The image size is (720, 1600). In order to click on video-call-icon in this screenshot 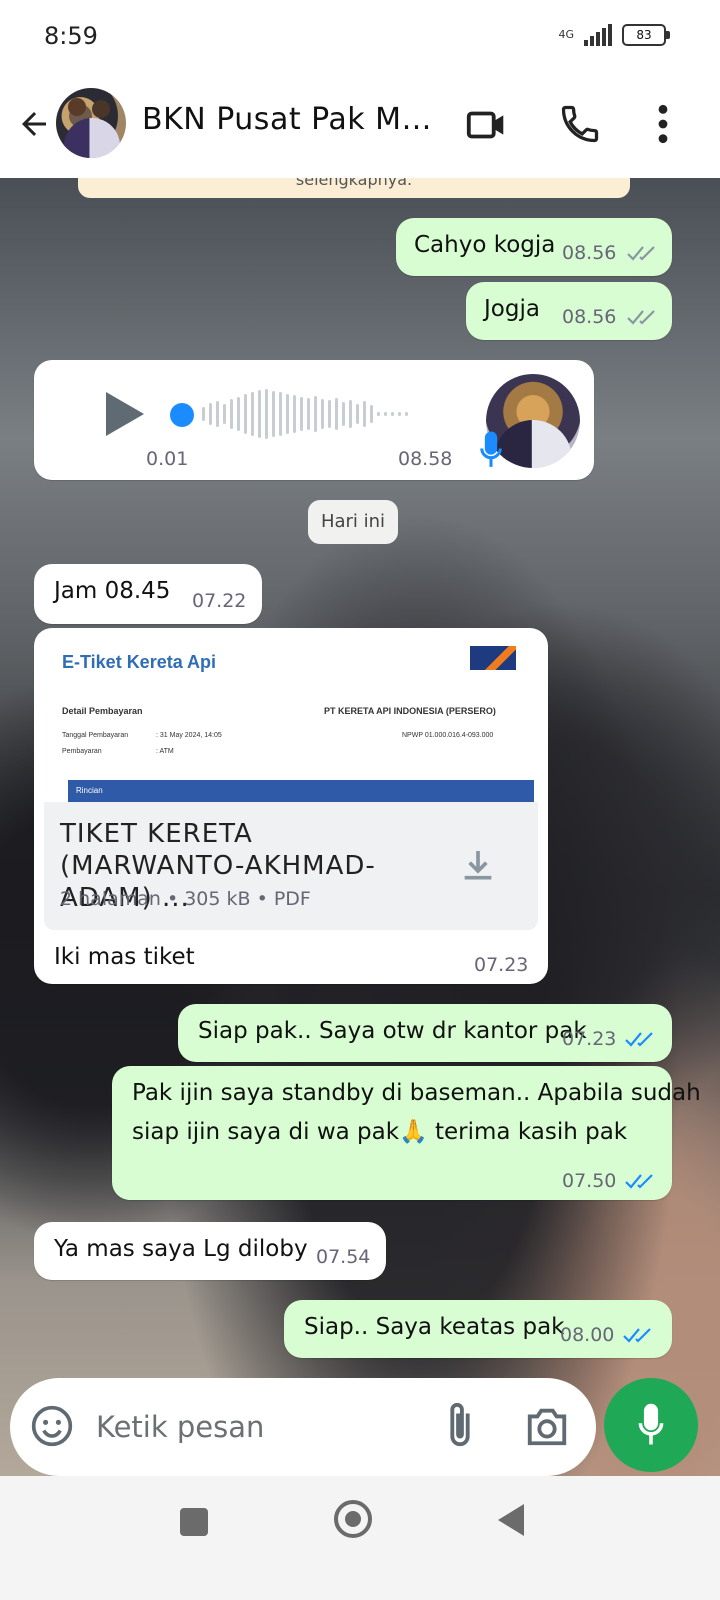, I will do `click(487, 125)`.